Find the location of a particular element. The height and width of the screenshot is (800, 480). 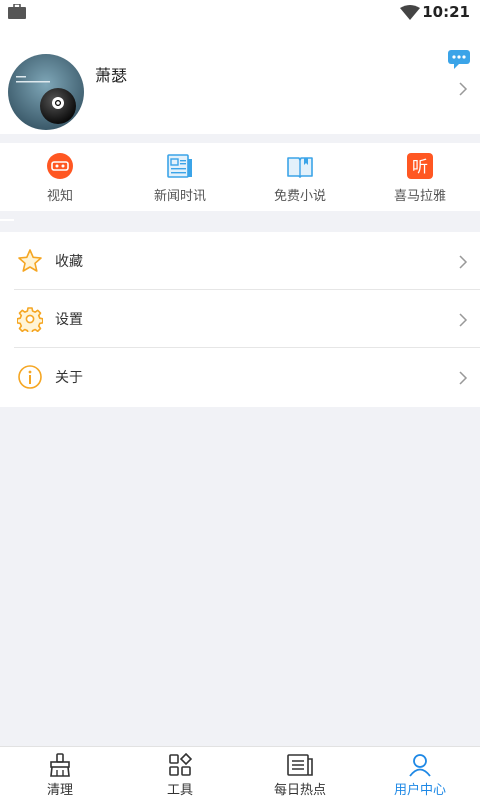

tab-tools: 工具 is located at coordinates (180, 773).